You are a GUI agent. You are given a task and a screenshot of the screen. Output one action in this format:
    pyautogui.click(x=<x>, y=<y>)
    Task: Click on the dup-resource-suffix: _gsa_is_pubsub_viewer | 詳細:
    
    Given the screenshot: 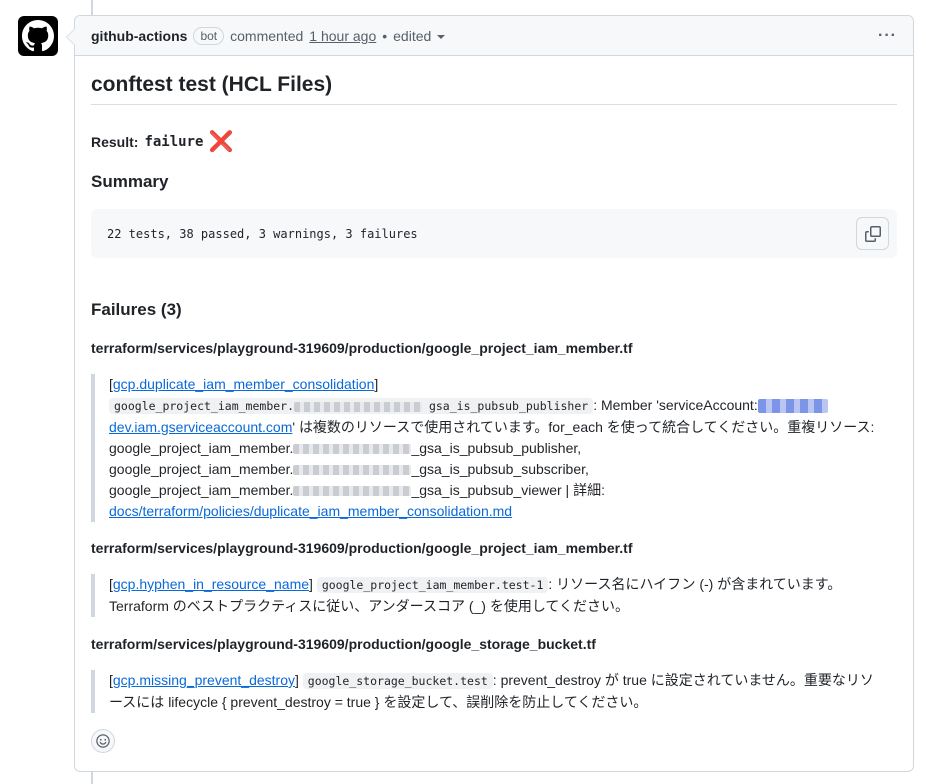 What is the action you would take?
    pyautogui.click(x=508, y=490)
    